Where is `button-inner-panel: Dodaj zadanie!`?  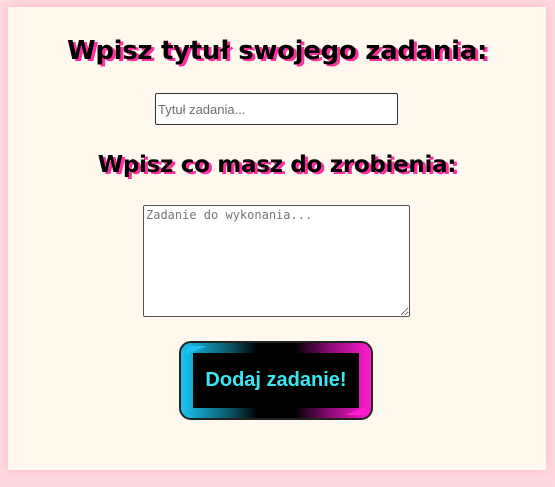 button-inner-panel: Dodaj zadanie! is located at coordinates (276, 380).